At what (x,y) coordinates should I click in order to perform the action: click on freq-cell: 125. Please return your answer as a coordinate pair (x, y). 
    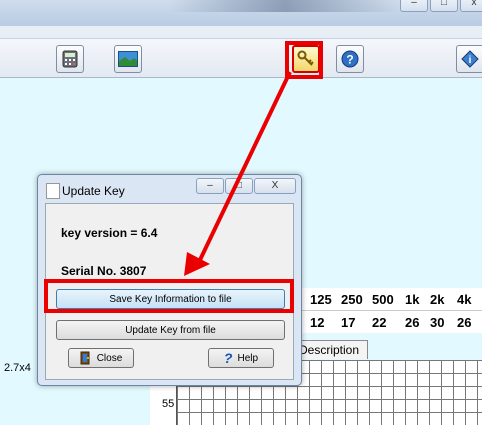
    Looking at the image, I should click on (321, 299).